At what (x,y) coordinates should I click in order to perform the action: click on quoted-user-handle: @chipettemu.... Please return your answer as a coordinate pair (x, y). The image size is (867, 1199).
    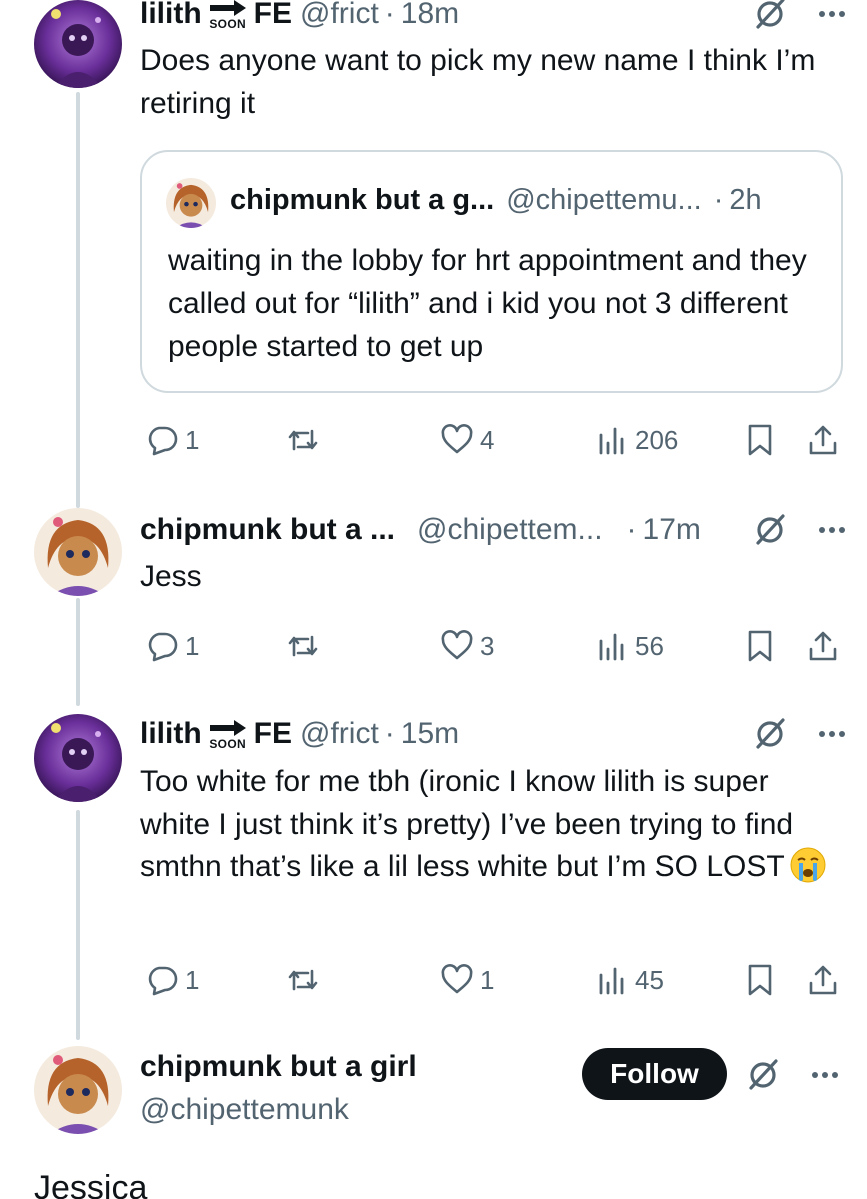
    Looking at the image, I should click on (603, 200).